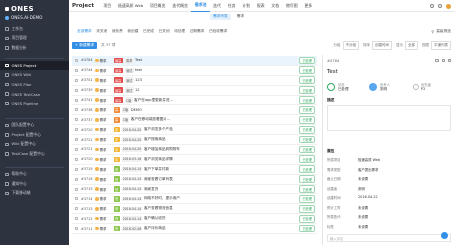 The width and height of the screenshot is (455, 245). What do you see at coordinates (194, 91) in the screenshot?
I see `table-row: #3739 需求 最高 测试 12 已处理` at bounding box center [194, 91].